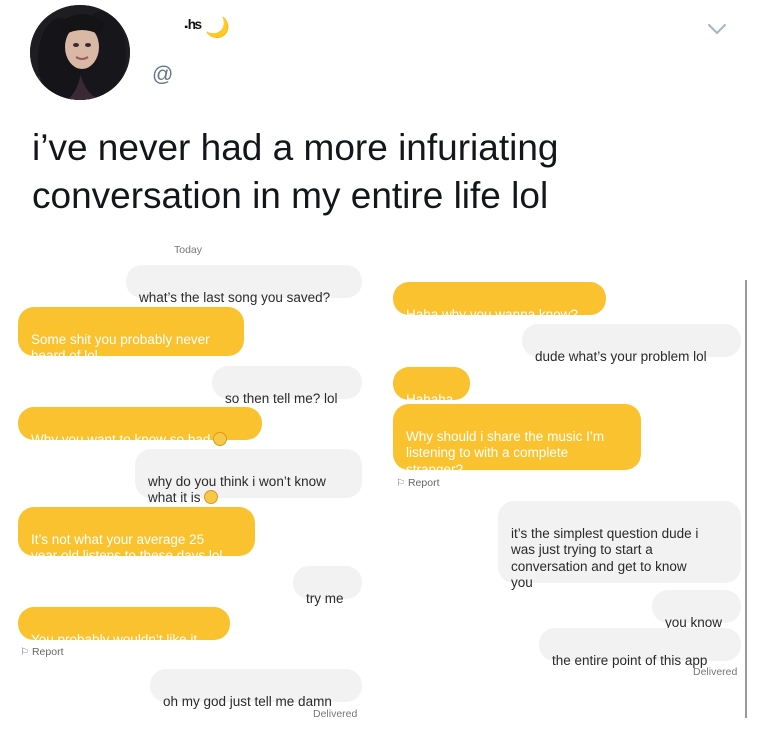  I want to click on display-name: ᐧʰˢ 🌙, so click(206, 27).